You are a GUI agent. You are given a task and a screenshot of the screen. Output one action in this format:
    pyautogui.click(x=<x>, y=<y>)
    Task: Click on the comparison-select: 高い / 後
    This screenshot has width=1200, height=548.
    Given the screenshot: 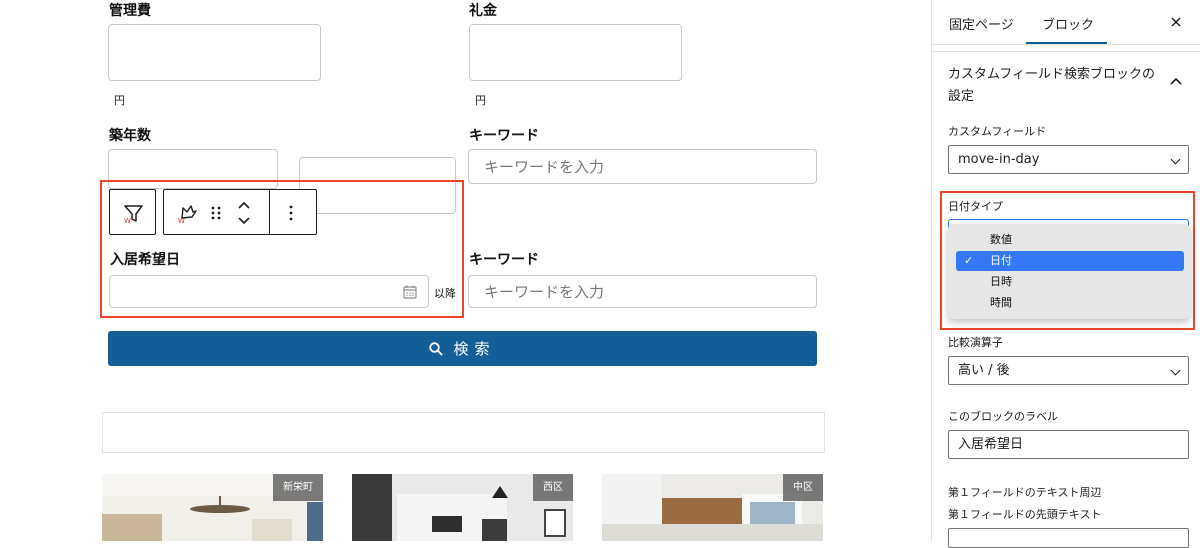 What is the action you would take?
    pyautogui.click(x=1068, y=370)
    